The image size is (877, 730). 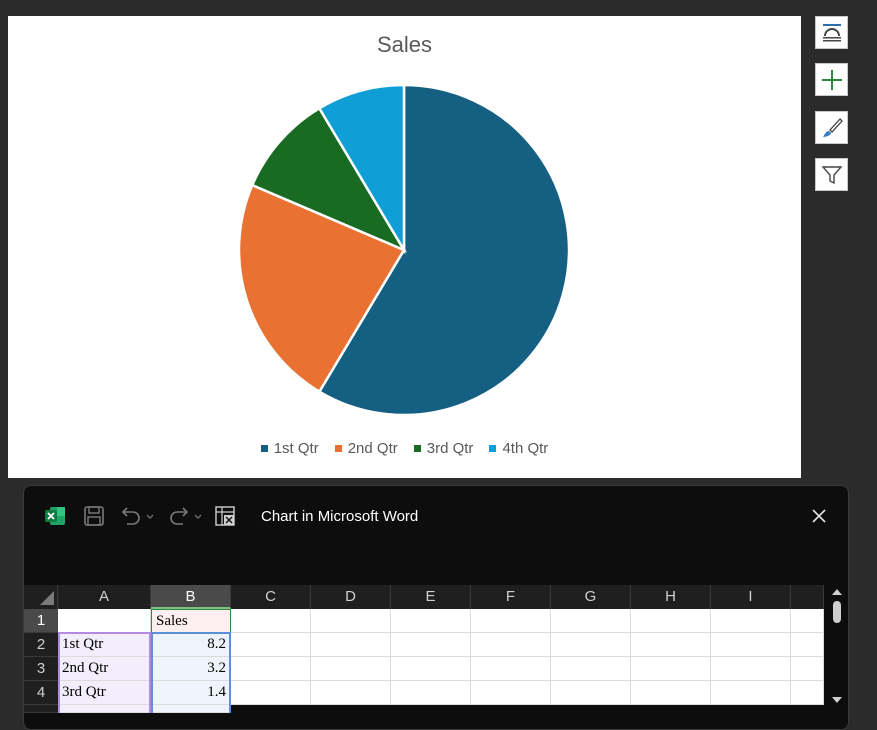 I want to click on close-icon, so click(x=819, y=516).